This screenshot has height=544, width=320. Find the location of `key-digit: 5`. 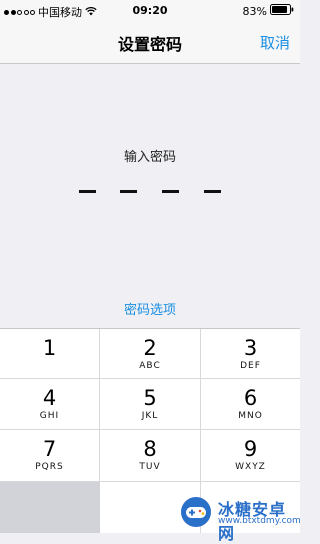

key-digit: 5 is located at coordinates (150, 398).